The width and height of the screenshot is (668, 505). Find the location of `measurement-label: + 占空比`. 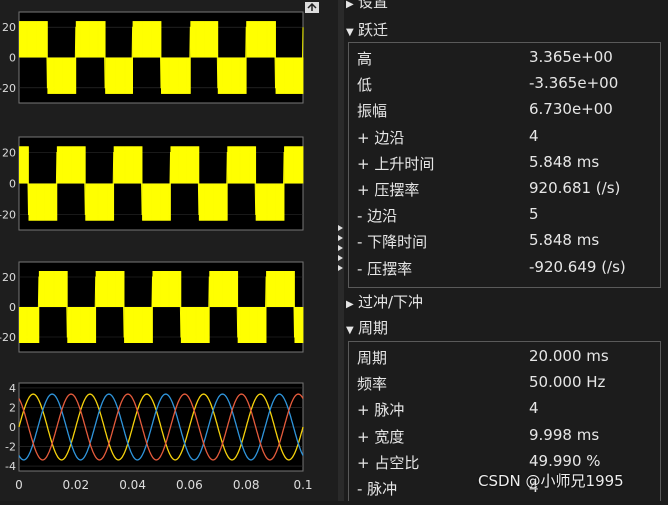

measurement-label: + 占空比 is located at coordinates (388, 462).